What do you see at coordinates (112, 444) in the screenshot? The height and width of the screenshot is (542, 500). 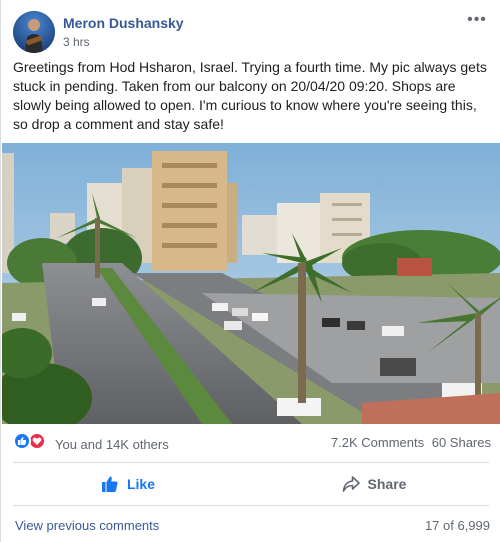 I see `reactions-count-text: You and 14K others` at bounding box center [112, 444].